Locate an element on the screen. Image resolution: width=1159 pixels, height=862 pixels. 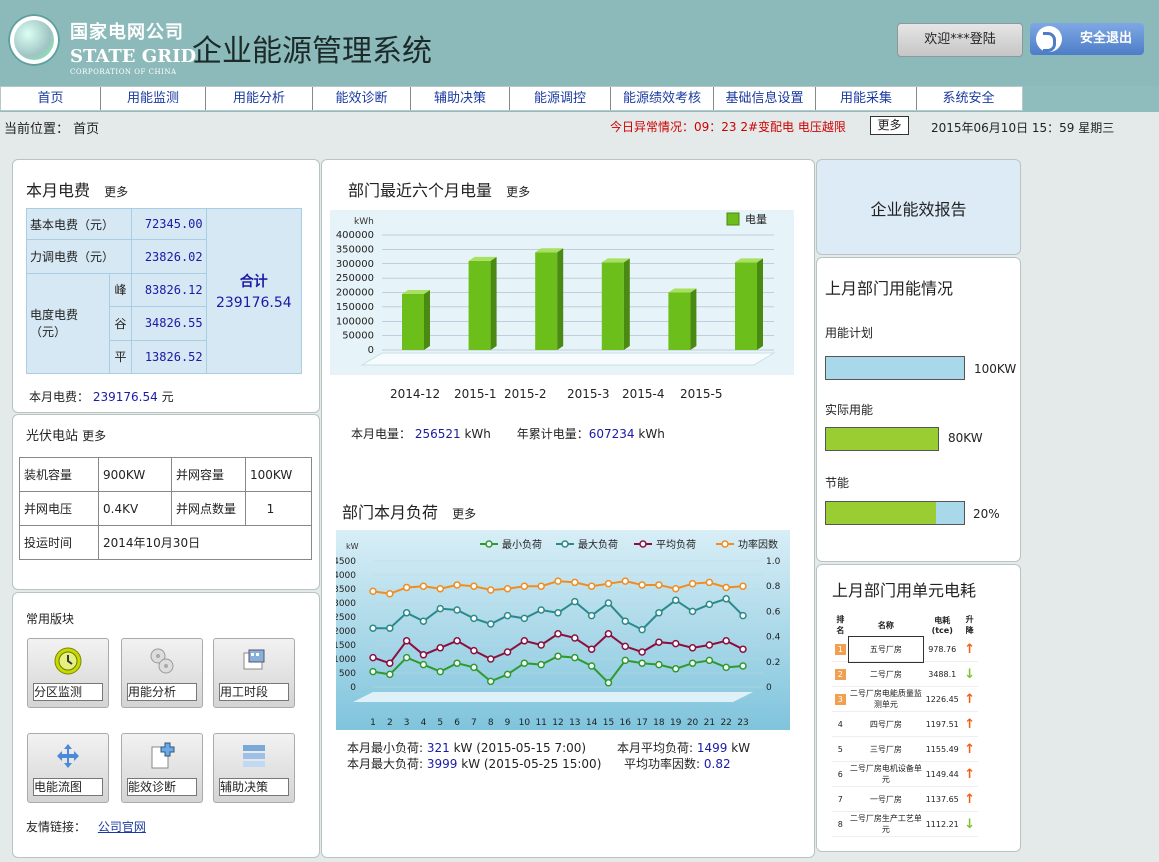
unit-rank-number: 8 is located at coordinates (840, 824).